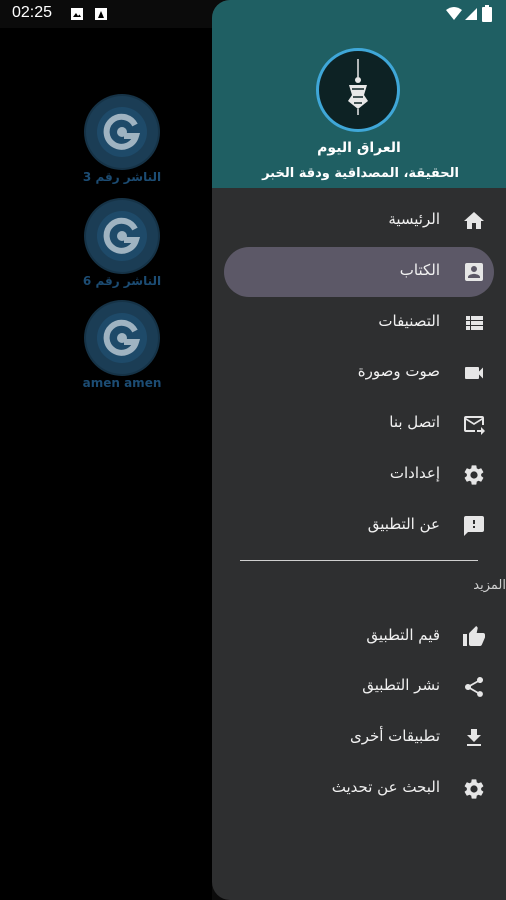  What do you see at coordinates (101, 14) in the screenshot?
I see `account-notification-icon` at bounding box center [101, 14].